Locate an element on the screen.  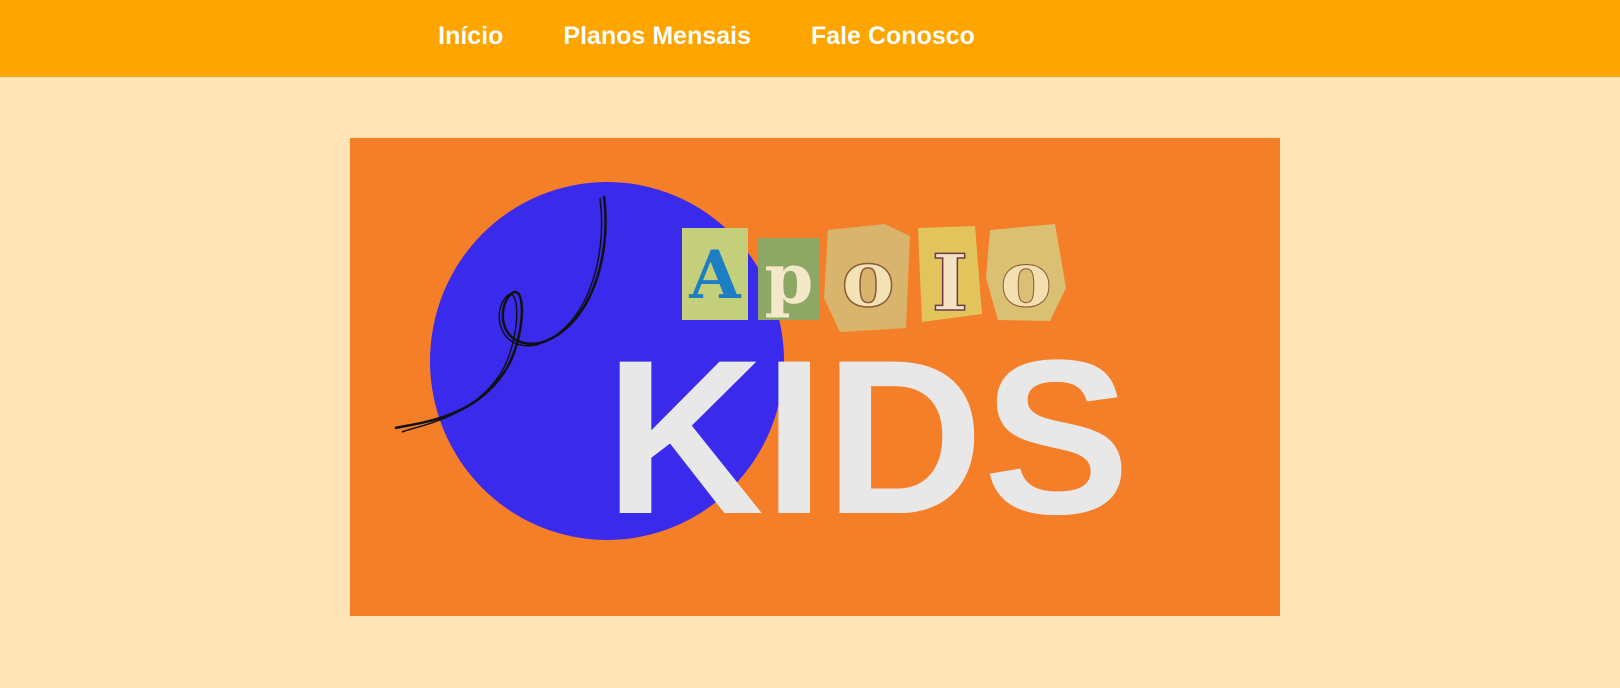
top-navigation-bar: Início Planos Mensais Fale Conosco is located at coordinates (810, 38).